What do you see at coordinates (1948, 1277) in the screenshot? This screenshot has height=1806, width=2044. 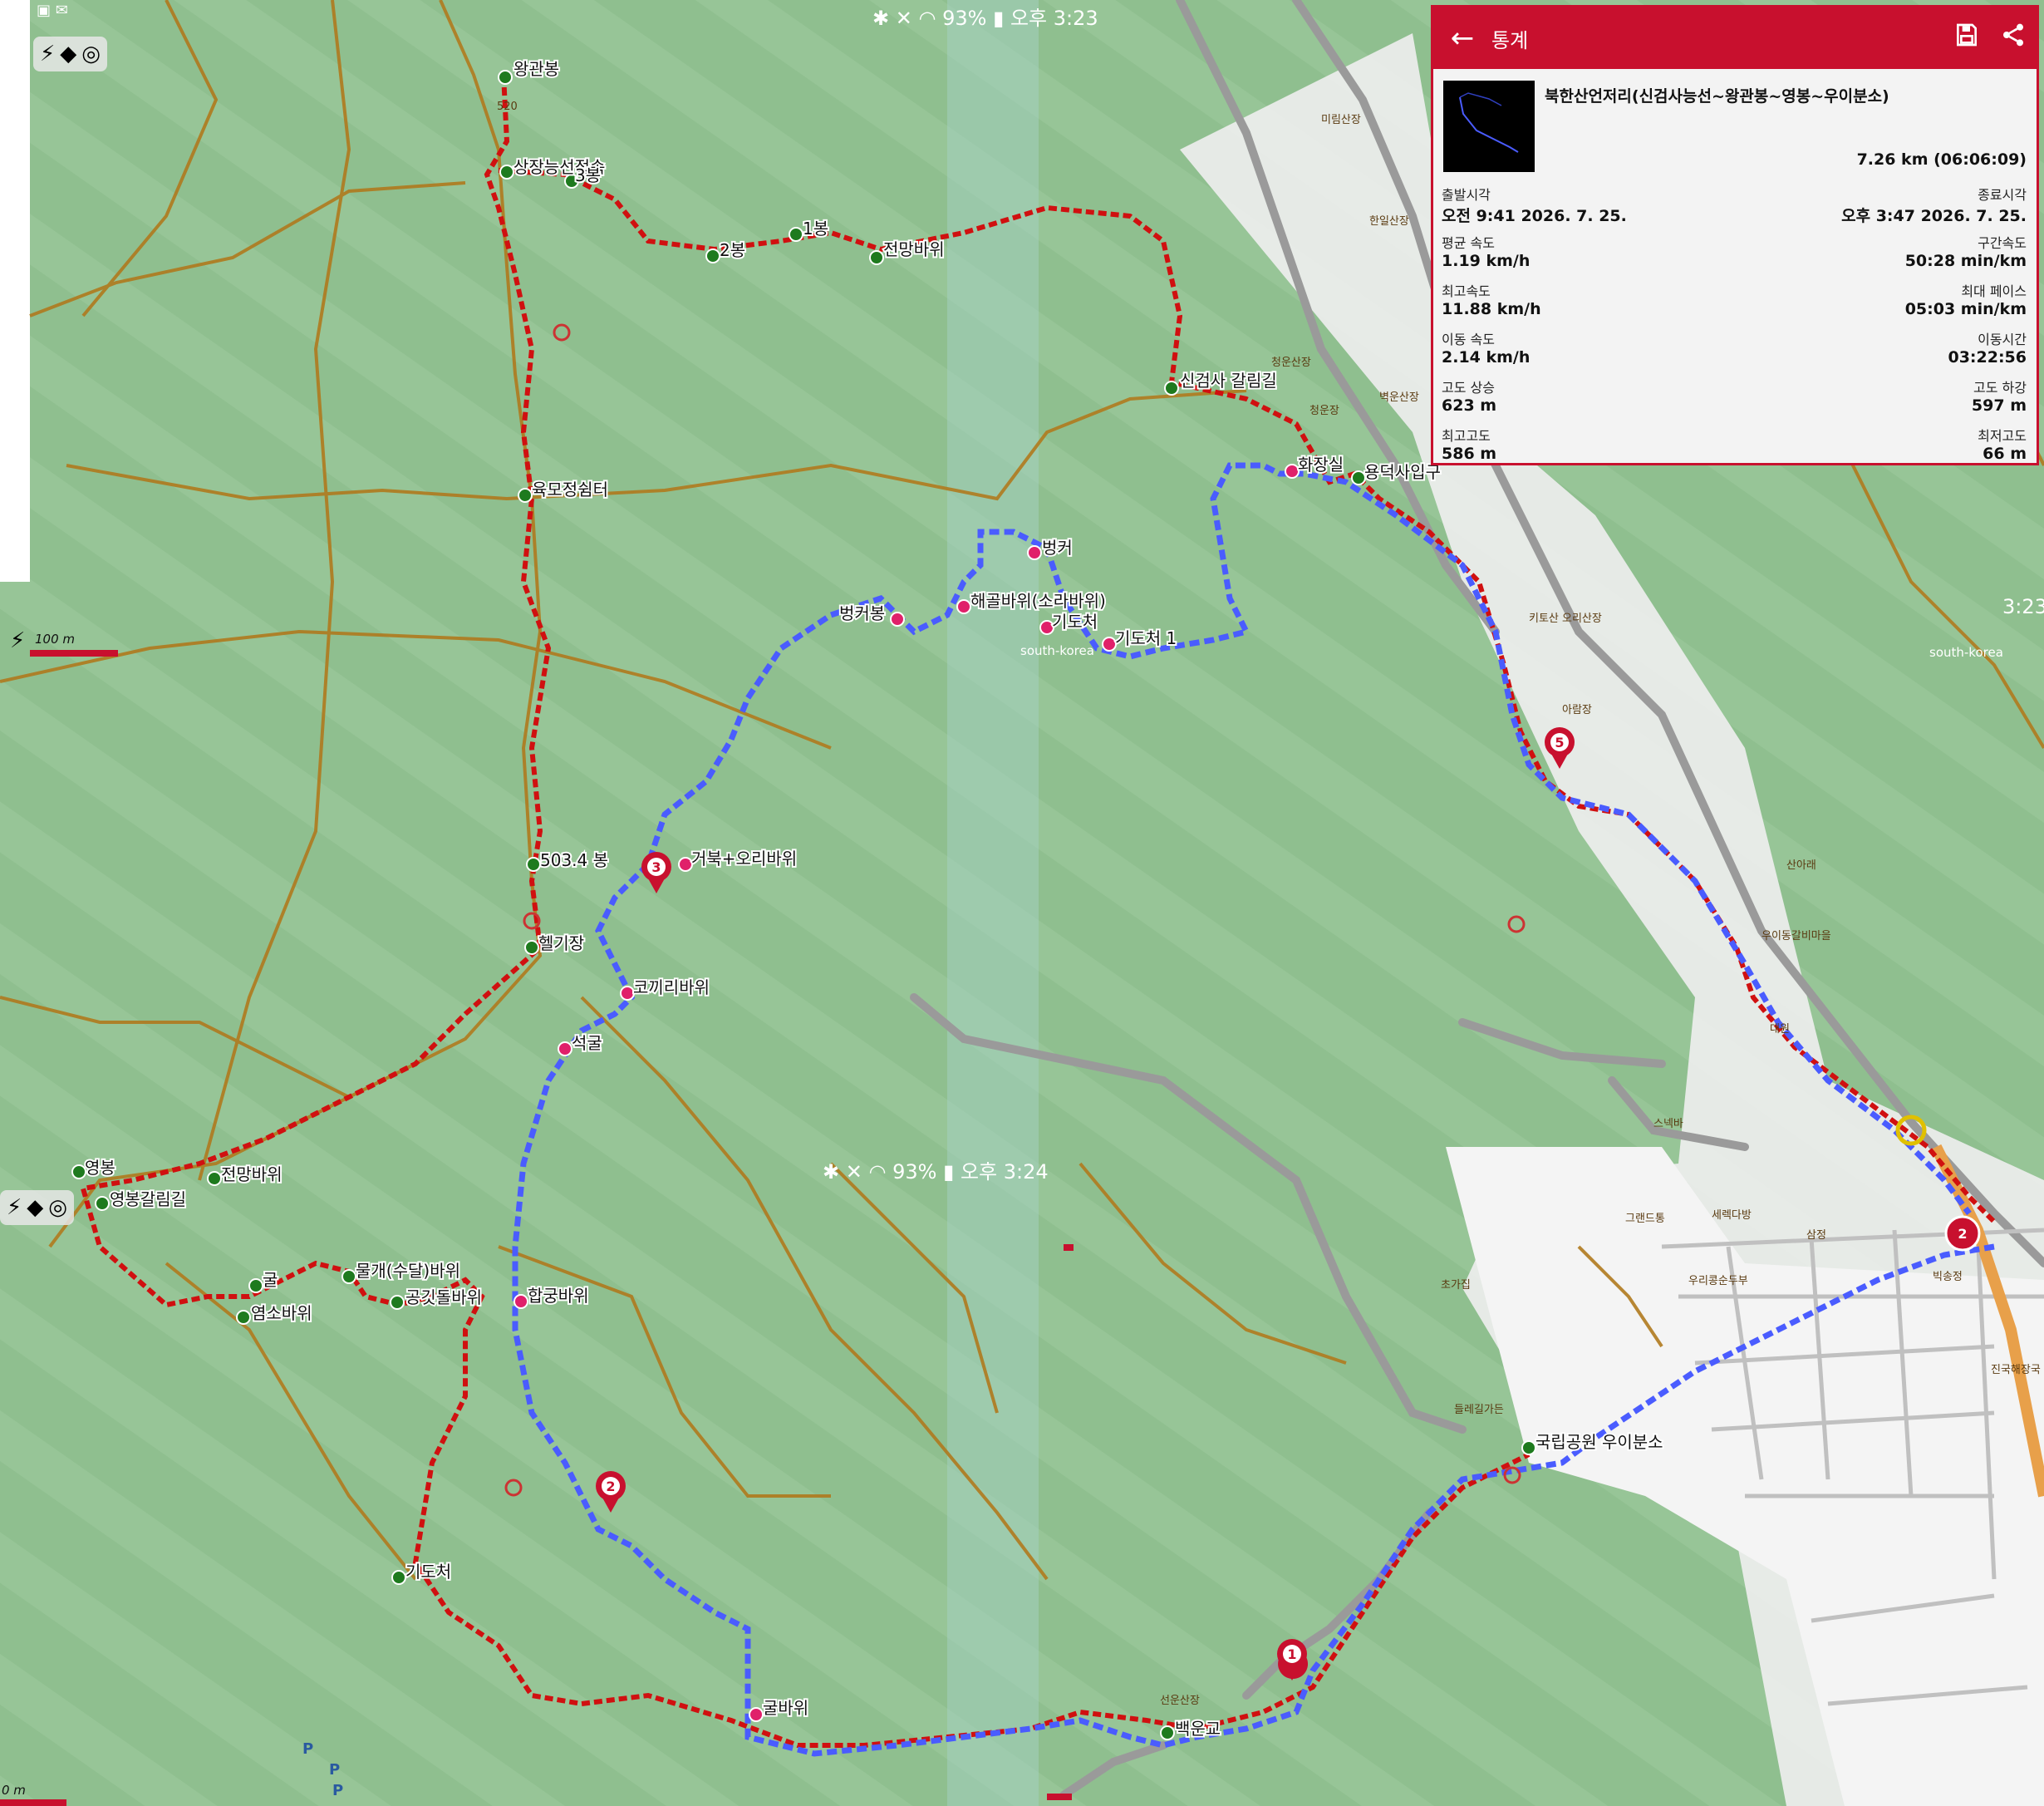 I see `place-label: 빅송정` at bounding box center [1948, 1277].